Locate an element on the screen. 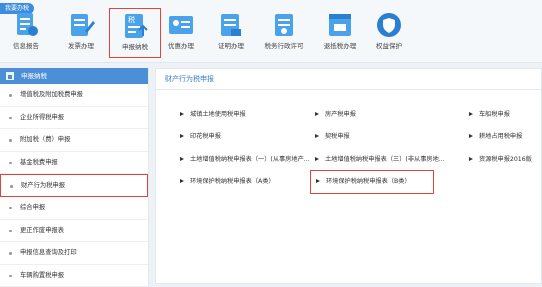  tool-invoice: 发票办理 is located at coordinates (81, 33).